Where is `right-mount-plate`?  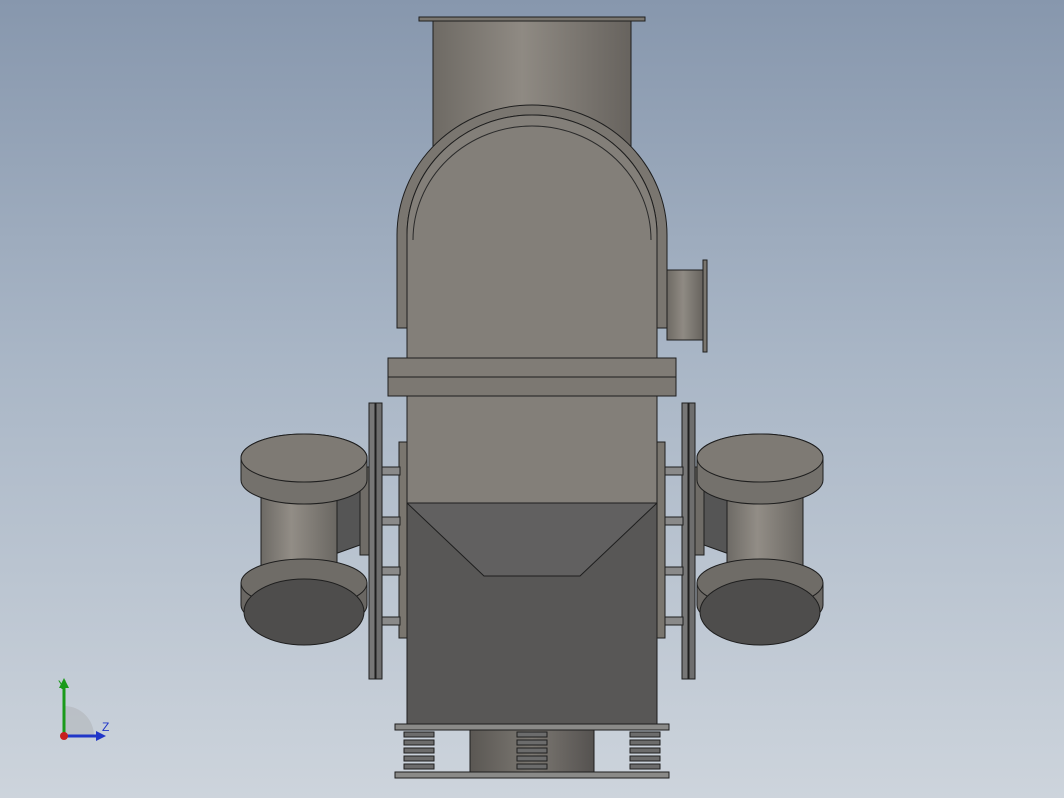 right-mount-plate is located at coordinates (676, 541).